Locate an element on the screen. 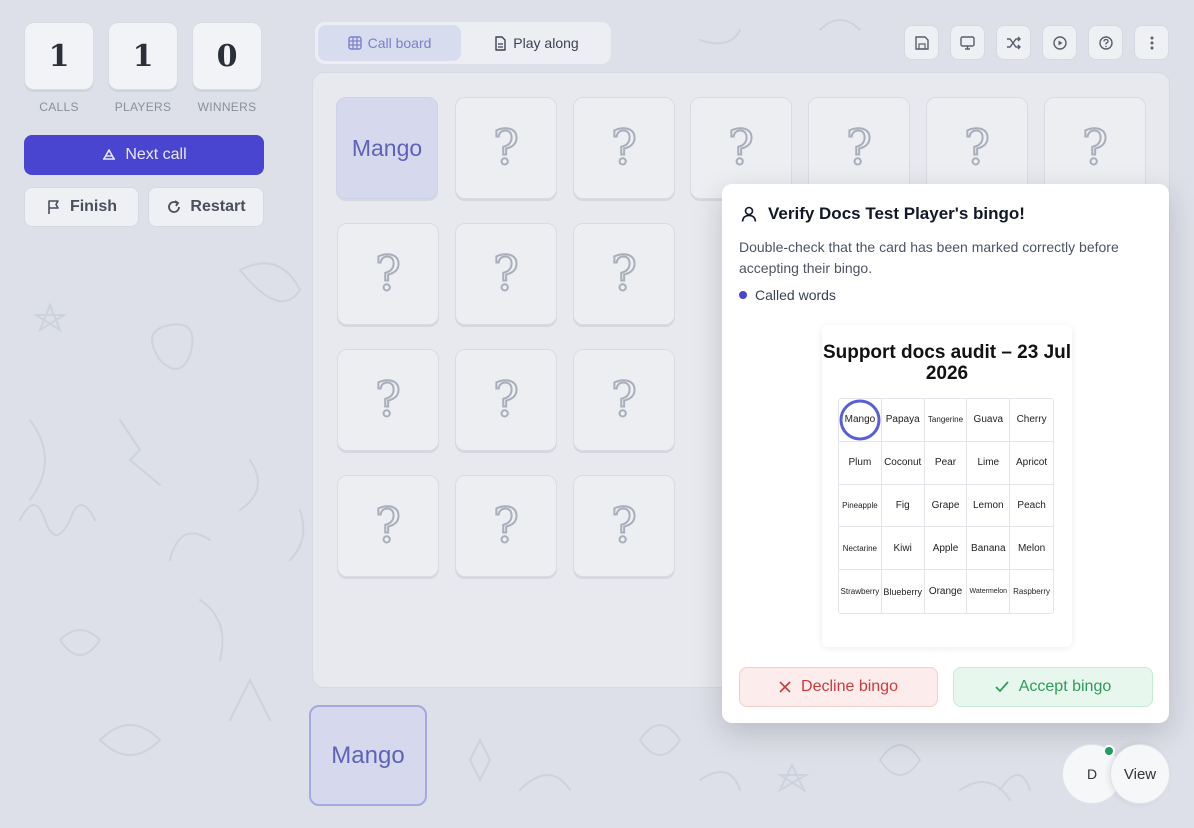  last-called-word: Mango is located at coordinates (368, 755).